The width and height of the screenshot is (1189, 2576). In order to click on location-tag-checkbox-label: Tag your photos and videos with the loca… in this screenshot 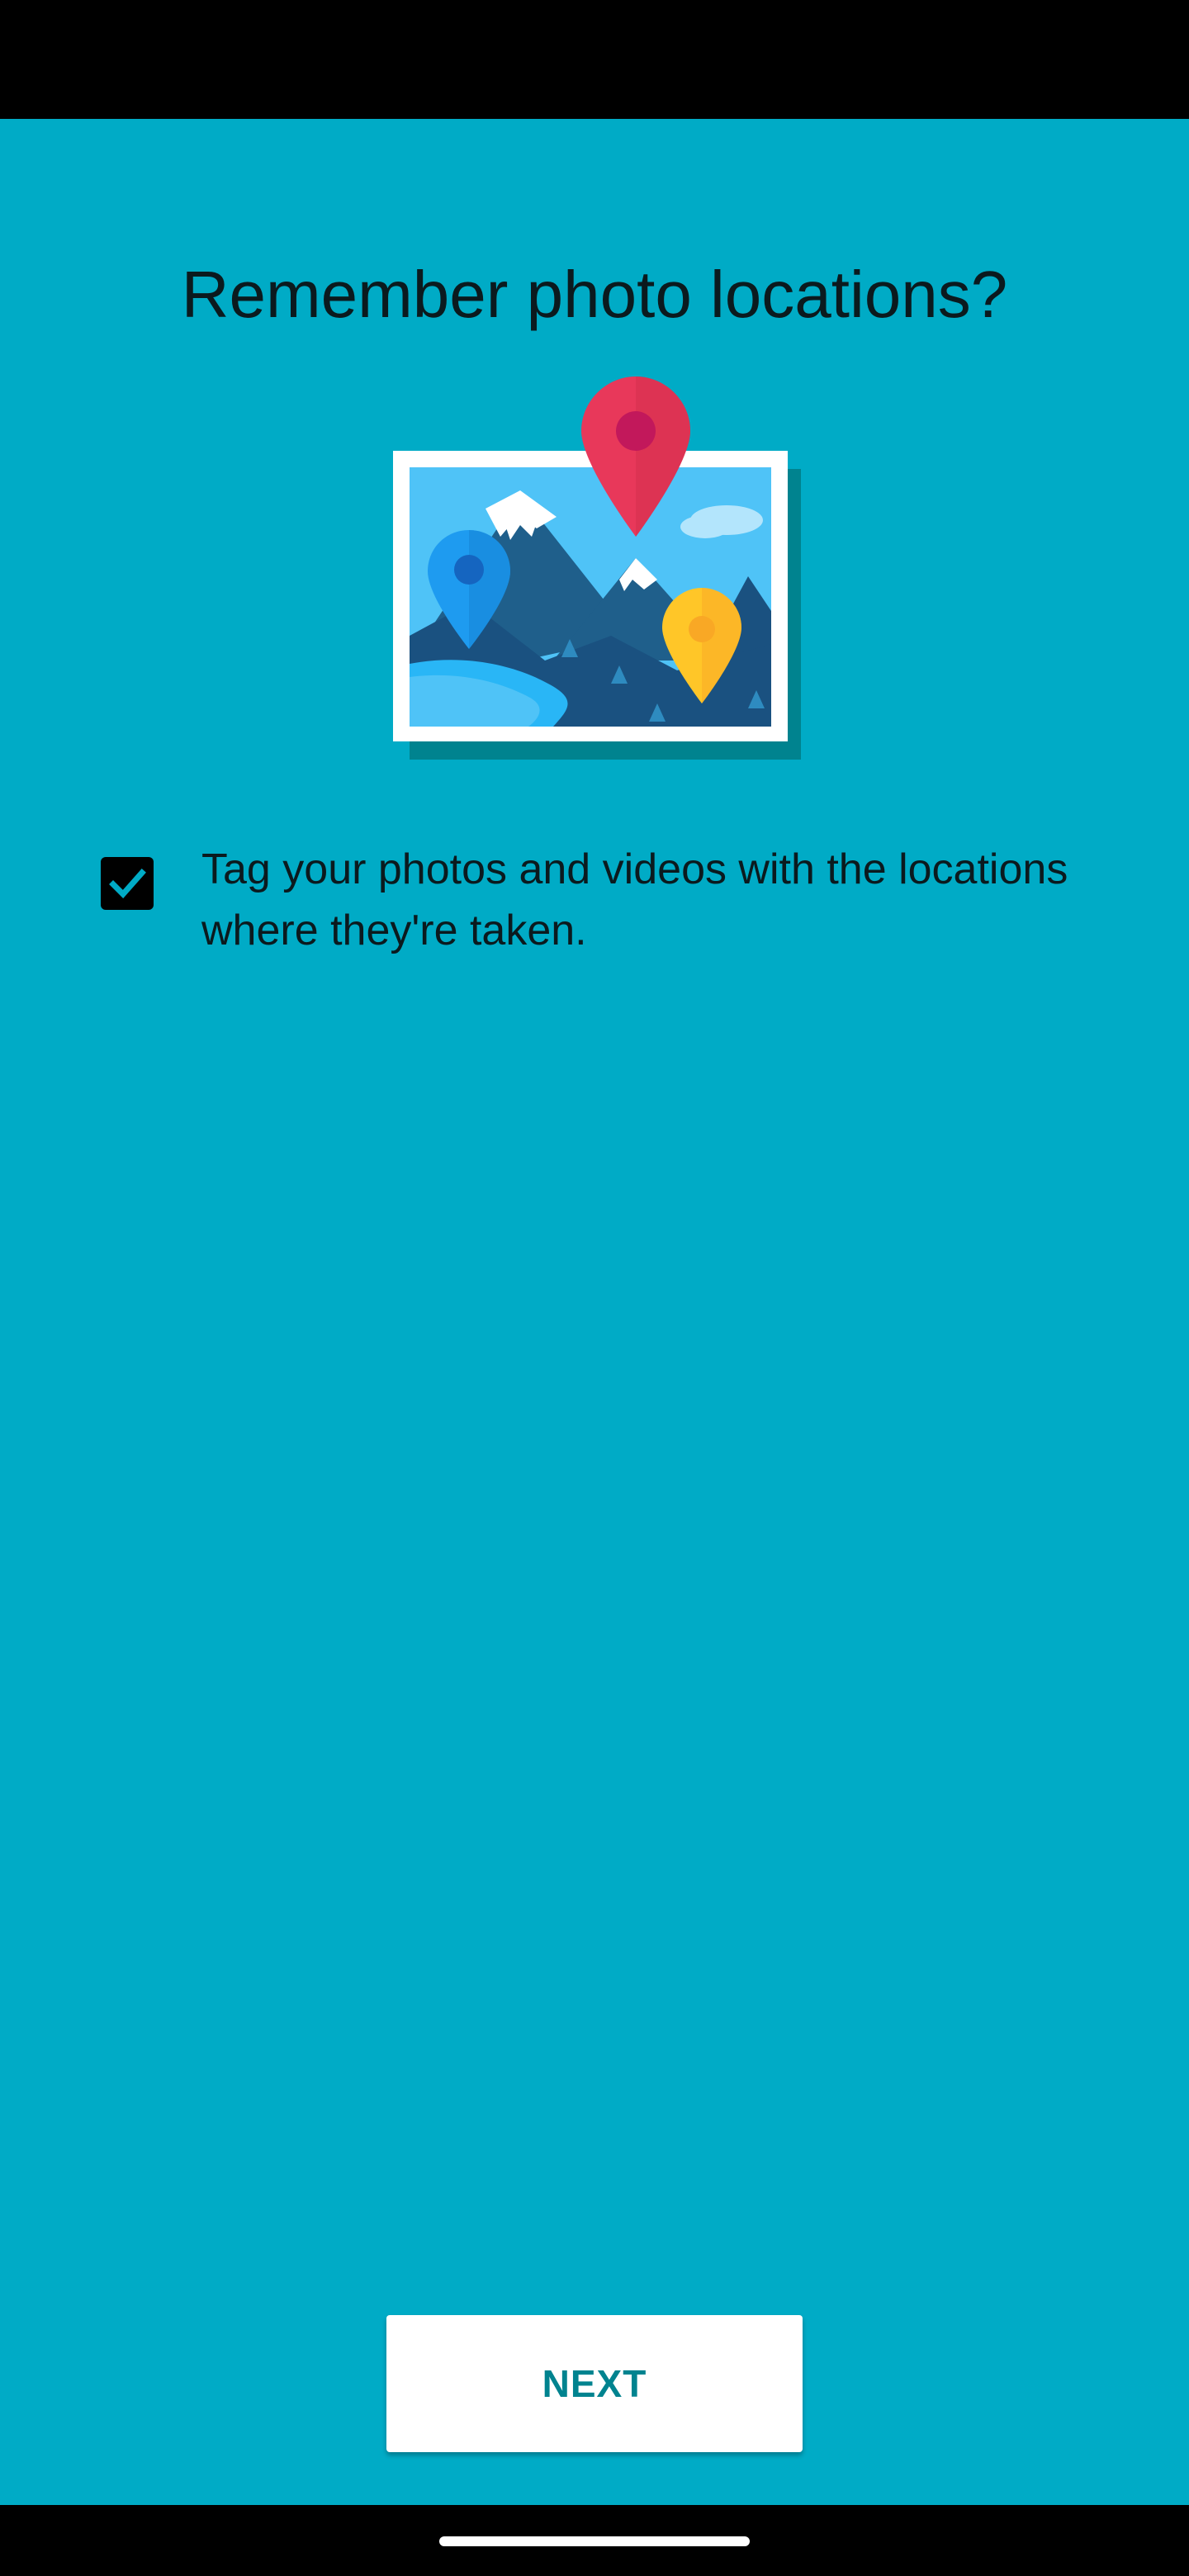, I will do `click(647, 900)`.